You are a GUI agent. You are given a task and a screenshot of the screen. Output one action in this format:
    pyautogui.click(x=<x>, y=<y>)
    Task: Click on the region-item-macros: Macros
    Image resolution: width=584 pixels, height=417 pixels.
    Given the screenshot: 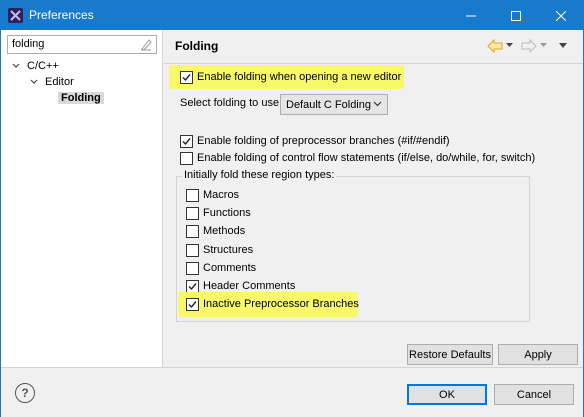 What is the action you would take?
    pyautogui.click(x=212, y=195)
    